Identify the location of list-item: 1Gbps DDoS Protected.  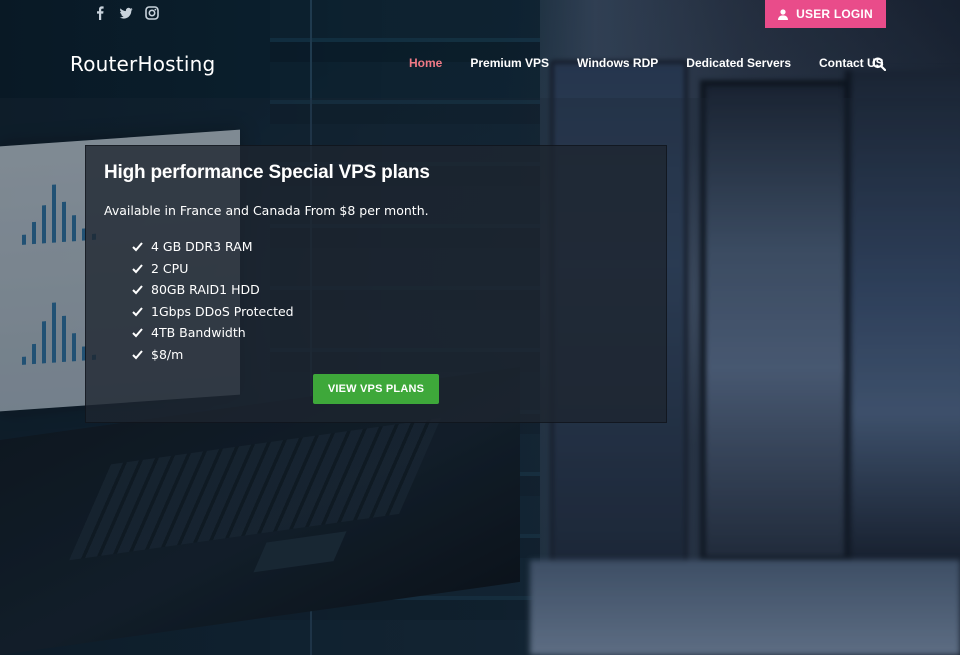
(213, 312).